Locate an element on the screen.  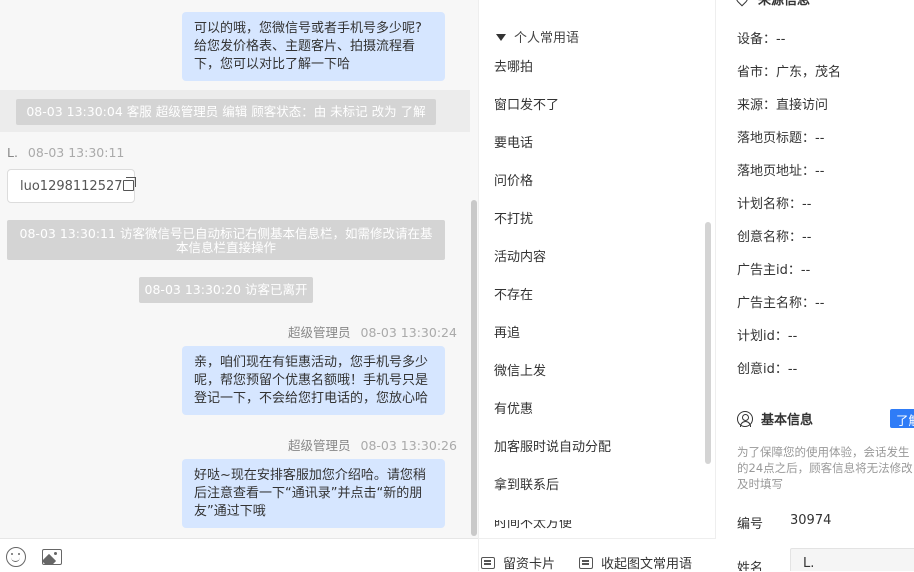
collapse-phrases-button: 收起图文常用语 is located at coordinates (635, 562).